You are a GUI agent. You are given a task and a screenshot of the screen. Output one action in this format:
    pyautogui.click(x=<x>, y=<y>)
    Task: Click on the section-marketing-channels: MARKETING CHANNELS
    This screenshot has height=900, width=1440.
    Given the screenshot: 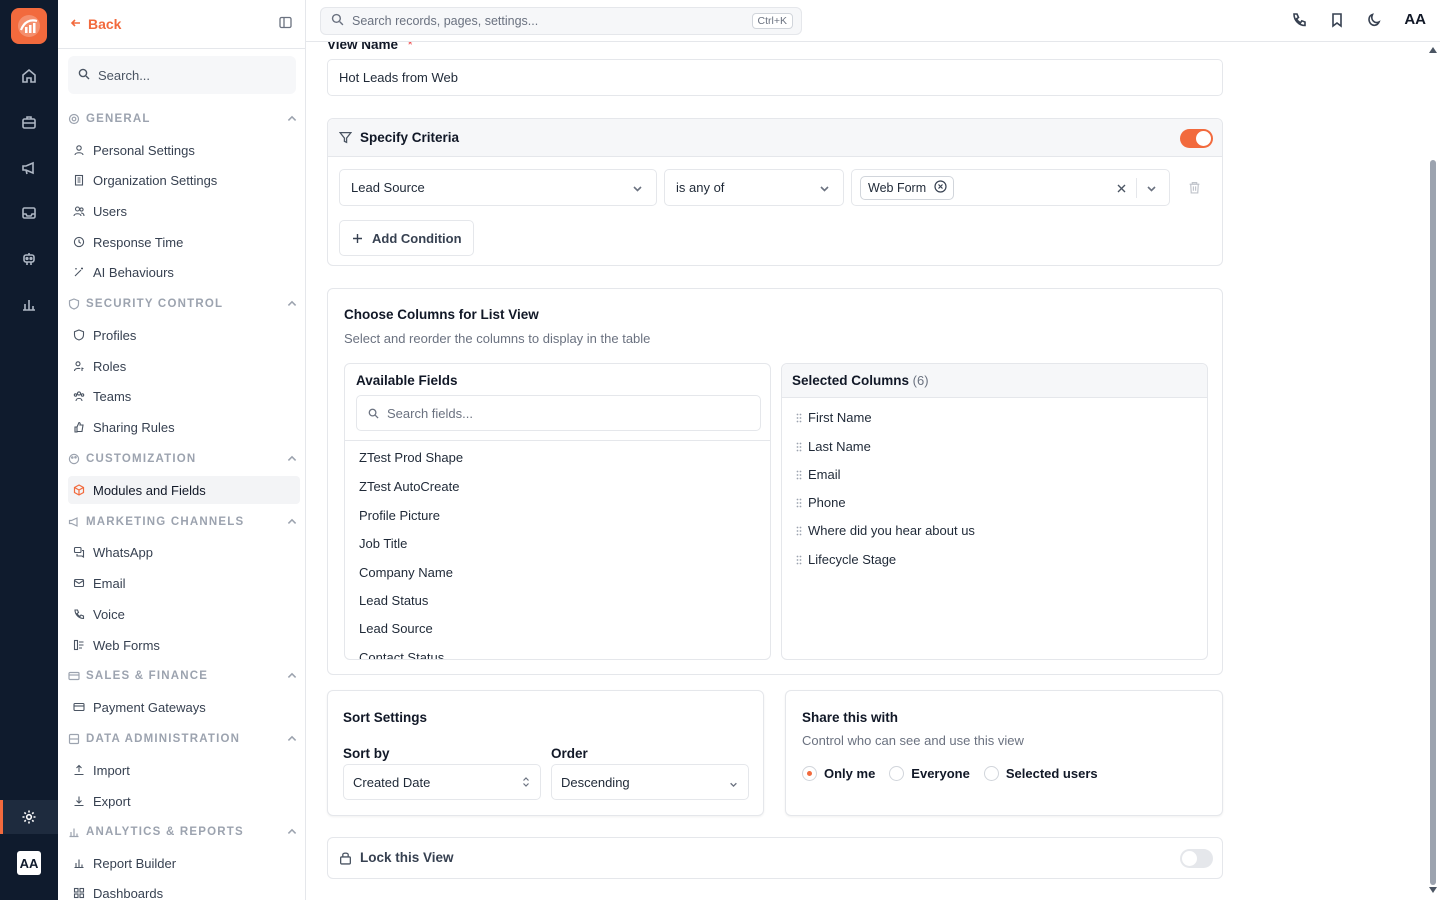 What is the action you would take?
    pyautogui.click(x=183, y=522)
    